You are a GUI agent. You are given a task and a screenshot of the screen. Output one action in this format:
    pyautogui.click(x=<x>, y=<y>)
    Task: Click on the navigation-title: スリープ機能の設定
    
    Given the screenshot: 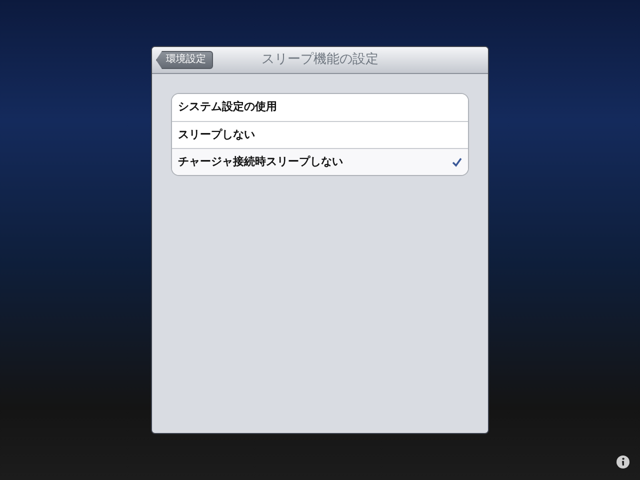 What is the action you would take?
    pyautogui.click(x=320, y=60)
    